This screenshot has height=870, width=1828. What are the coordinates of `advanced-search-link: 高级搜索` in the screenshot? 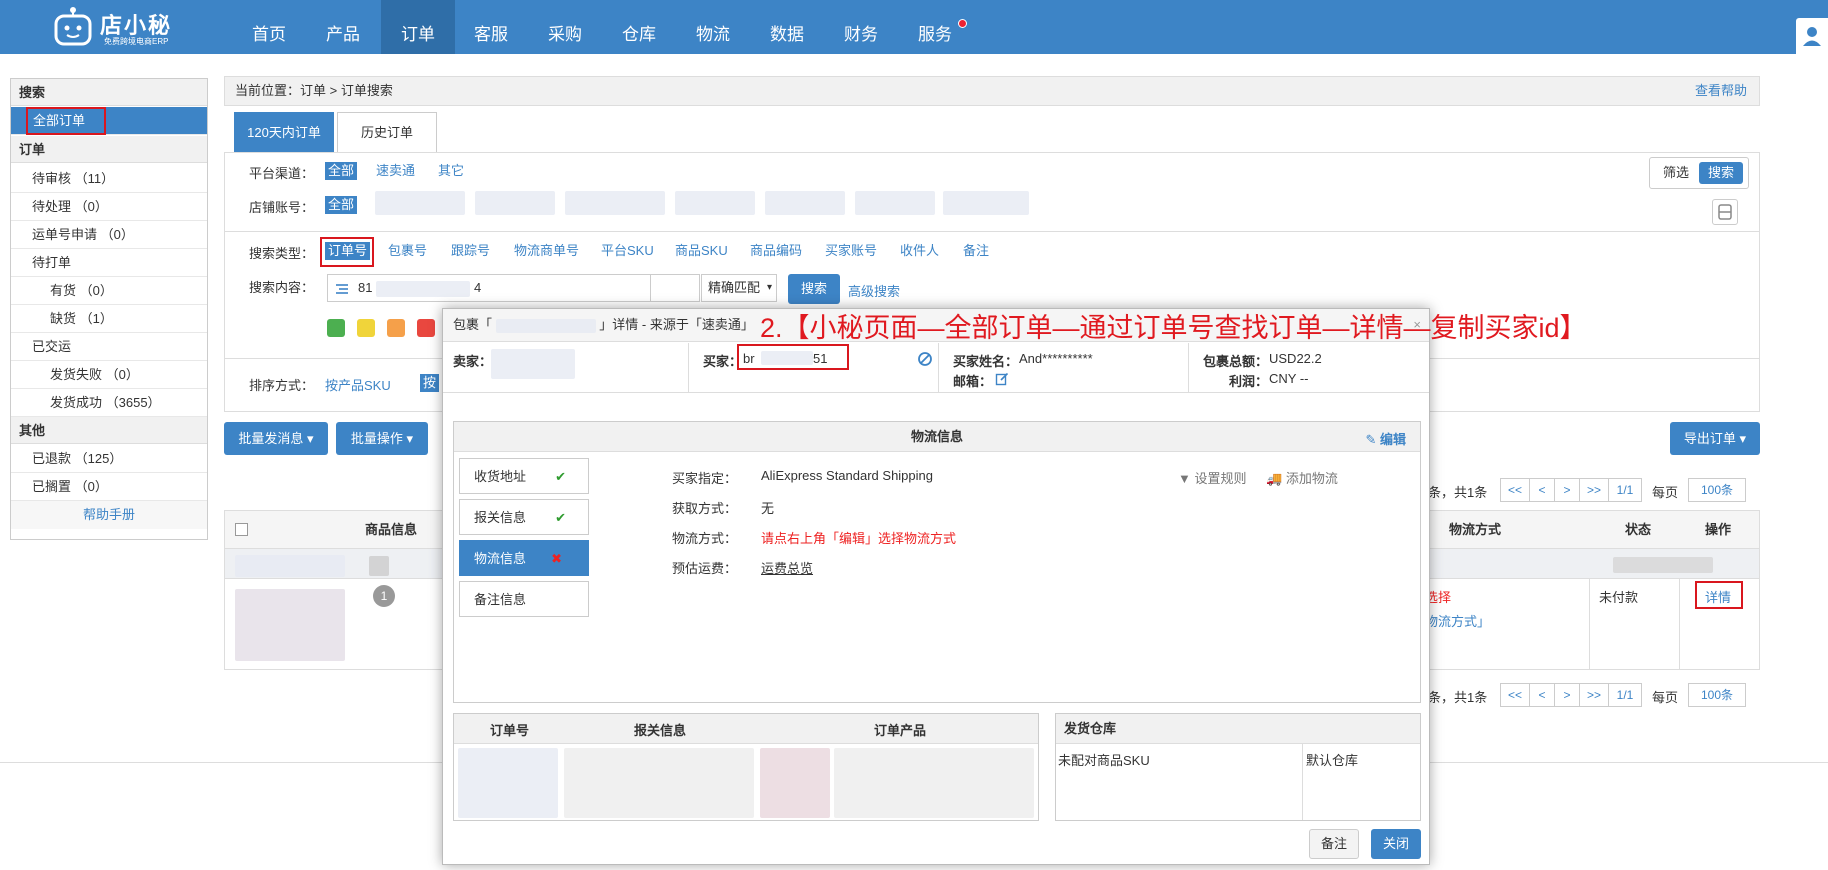 It's located at (874, 290).